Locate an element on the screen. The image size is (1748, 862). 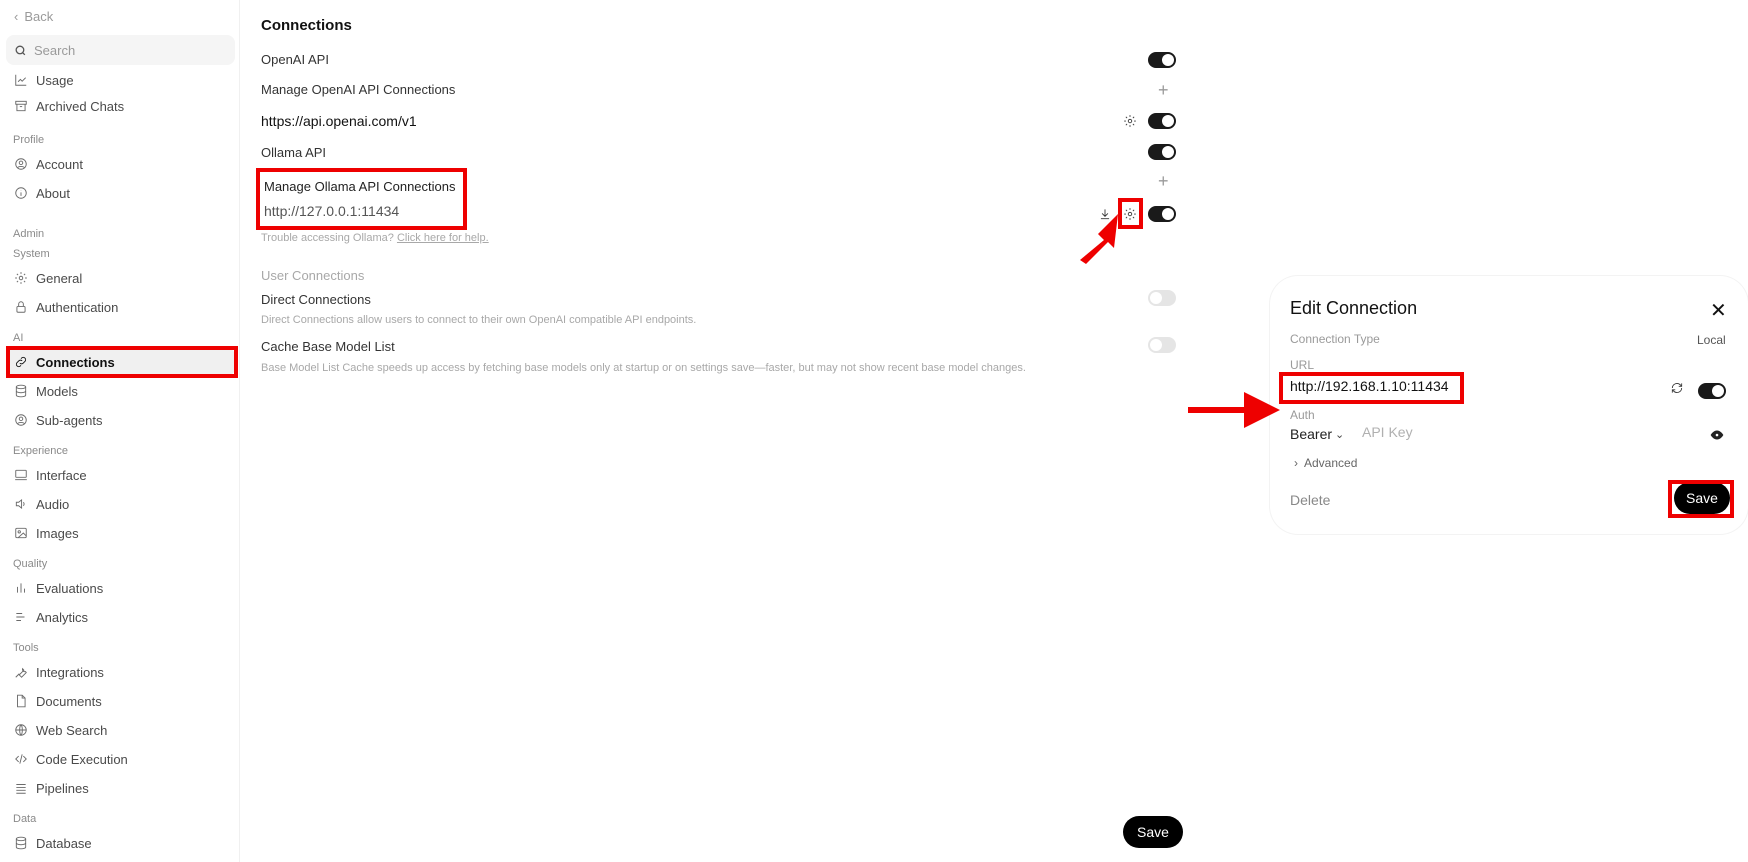
trouble-text: Trouble accessing Ollama? is located at coordinates (327, 238).